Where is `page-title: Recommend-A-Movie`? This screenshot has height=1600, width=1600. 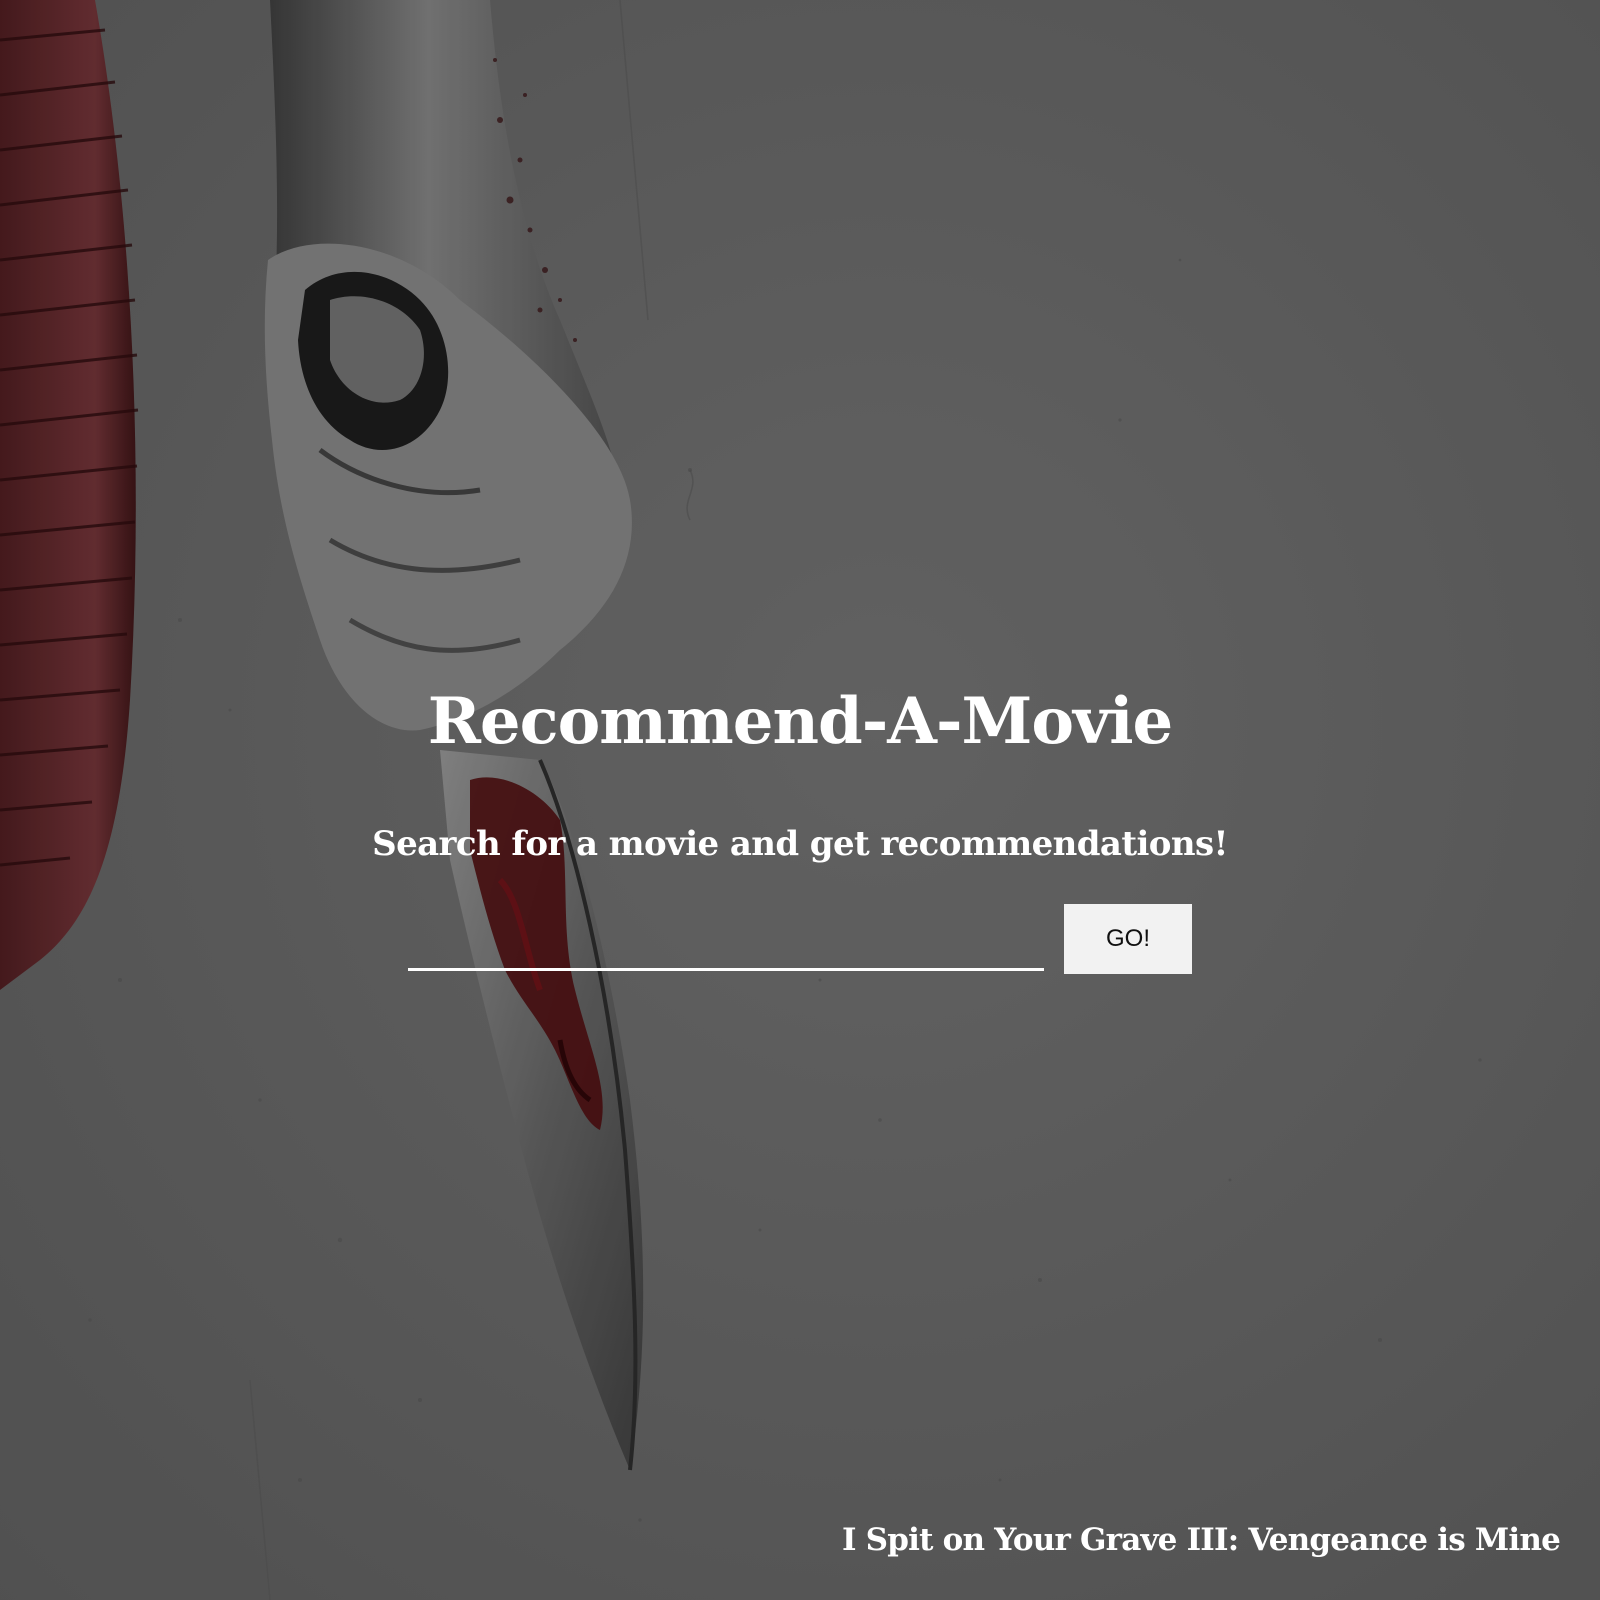
page-title: Recommend-A-Movie is located at coordinates (800, 721).